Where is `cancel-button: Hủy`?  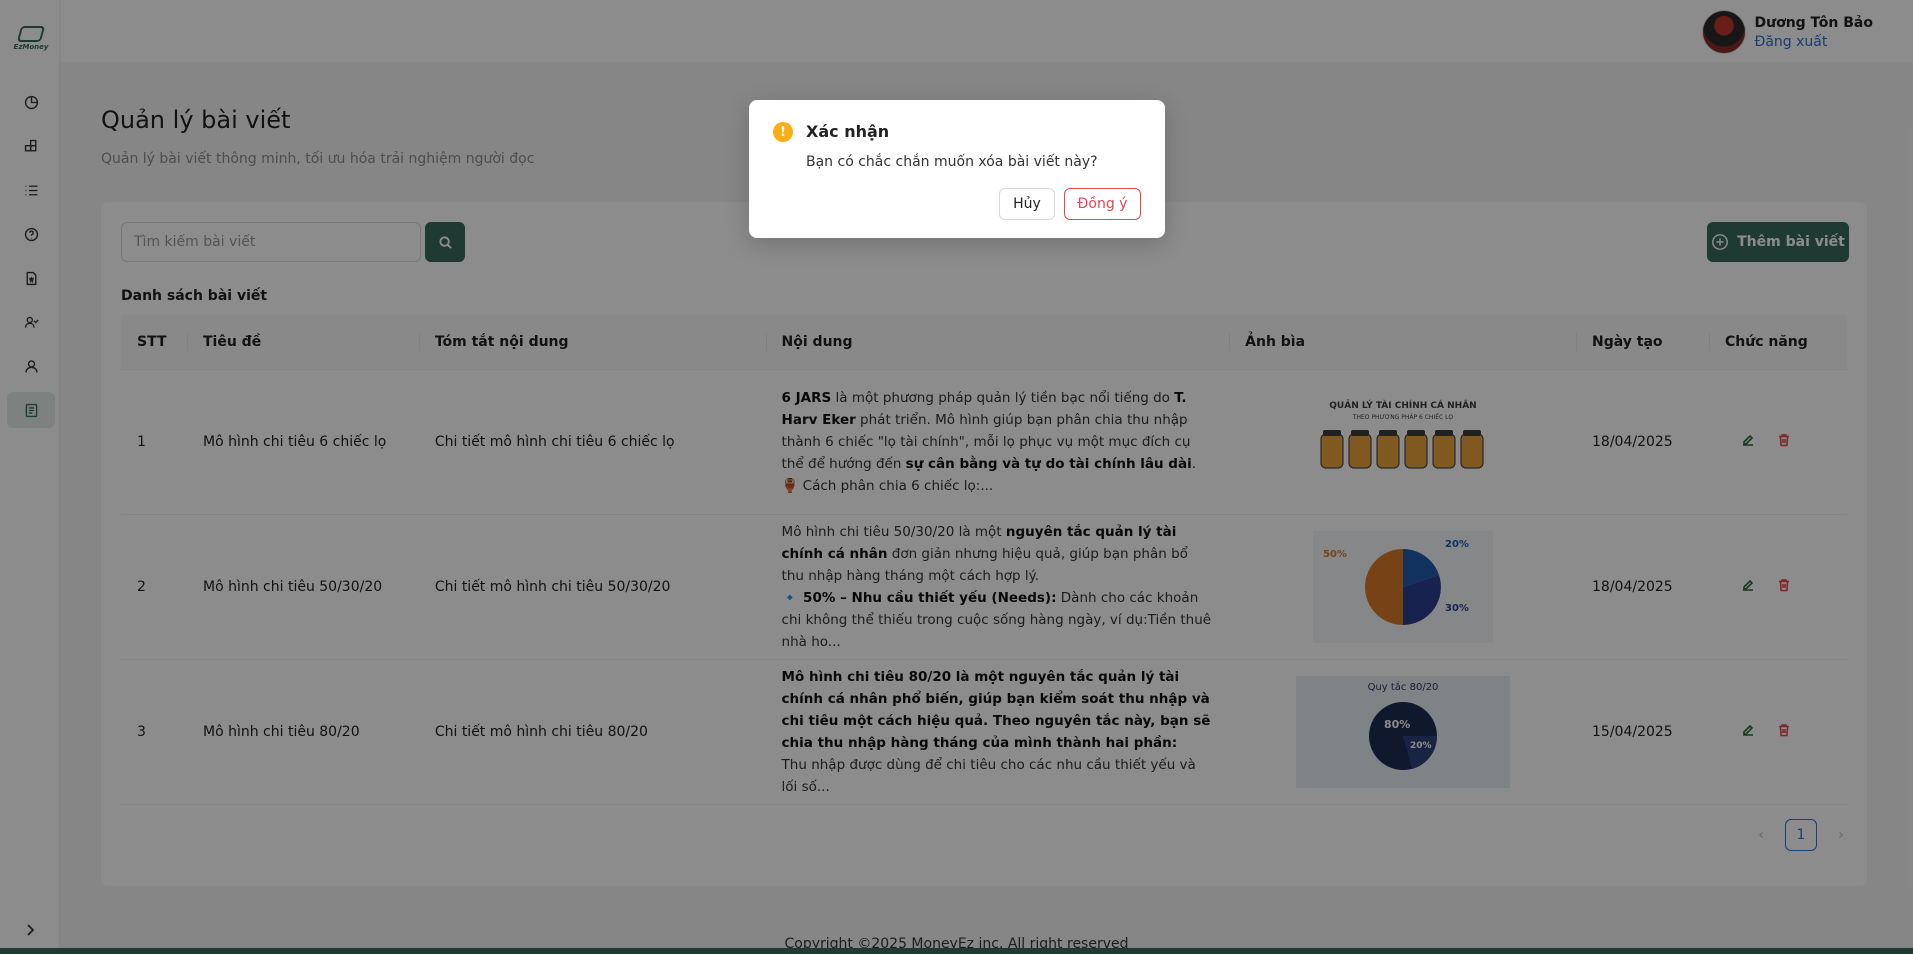
cancel-button: Hủy is located at coordinates (1027, 204).